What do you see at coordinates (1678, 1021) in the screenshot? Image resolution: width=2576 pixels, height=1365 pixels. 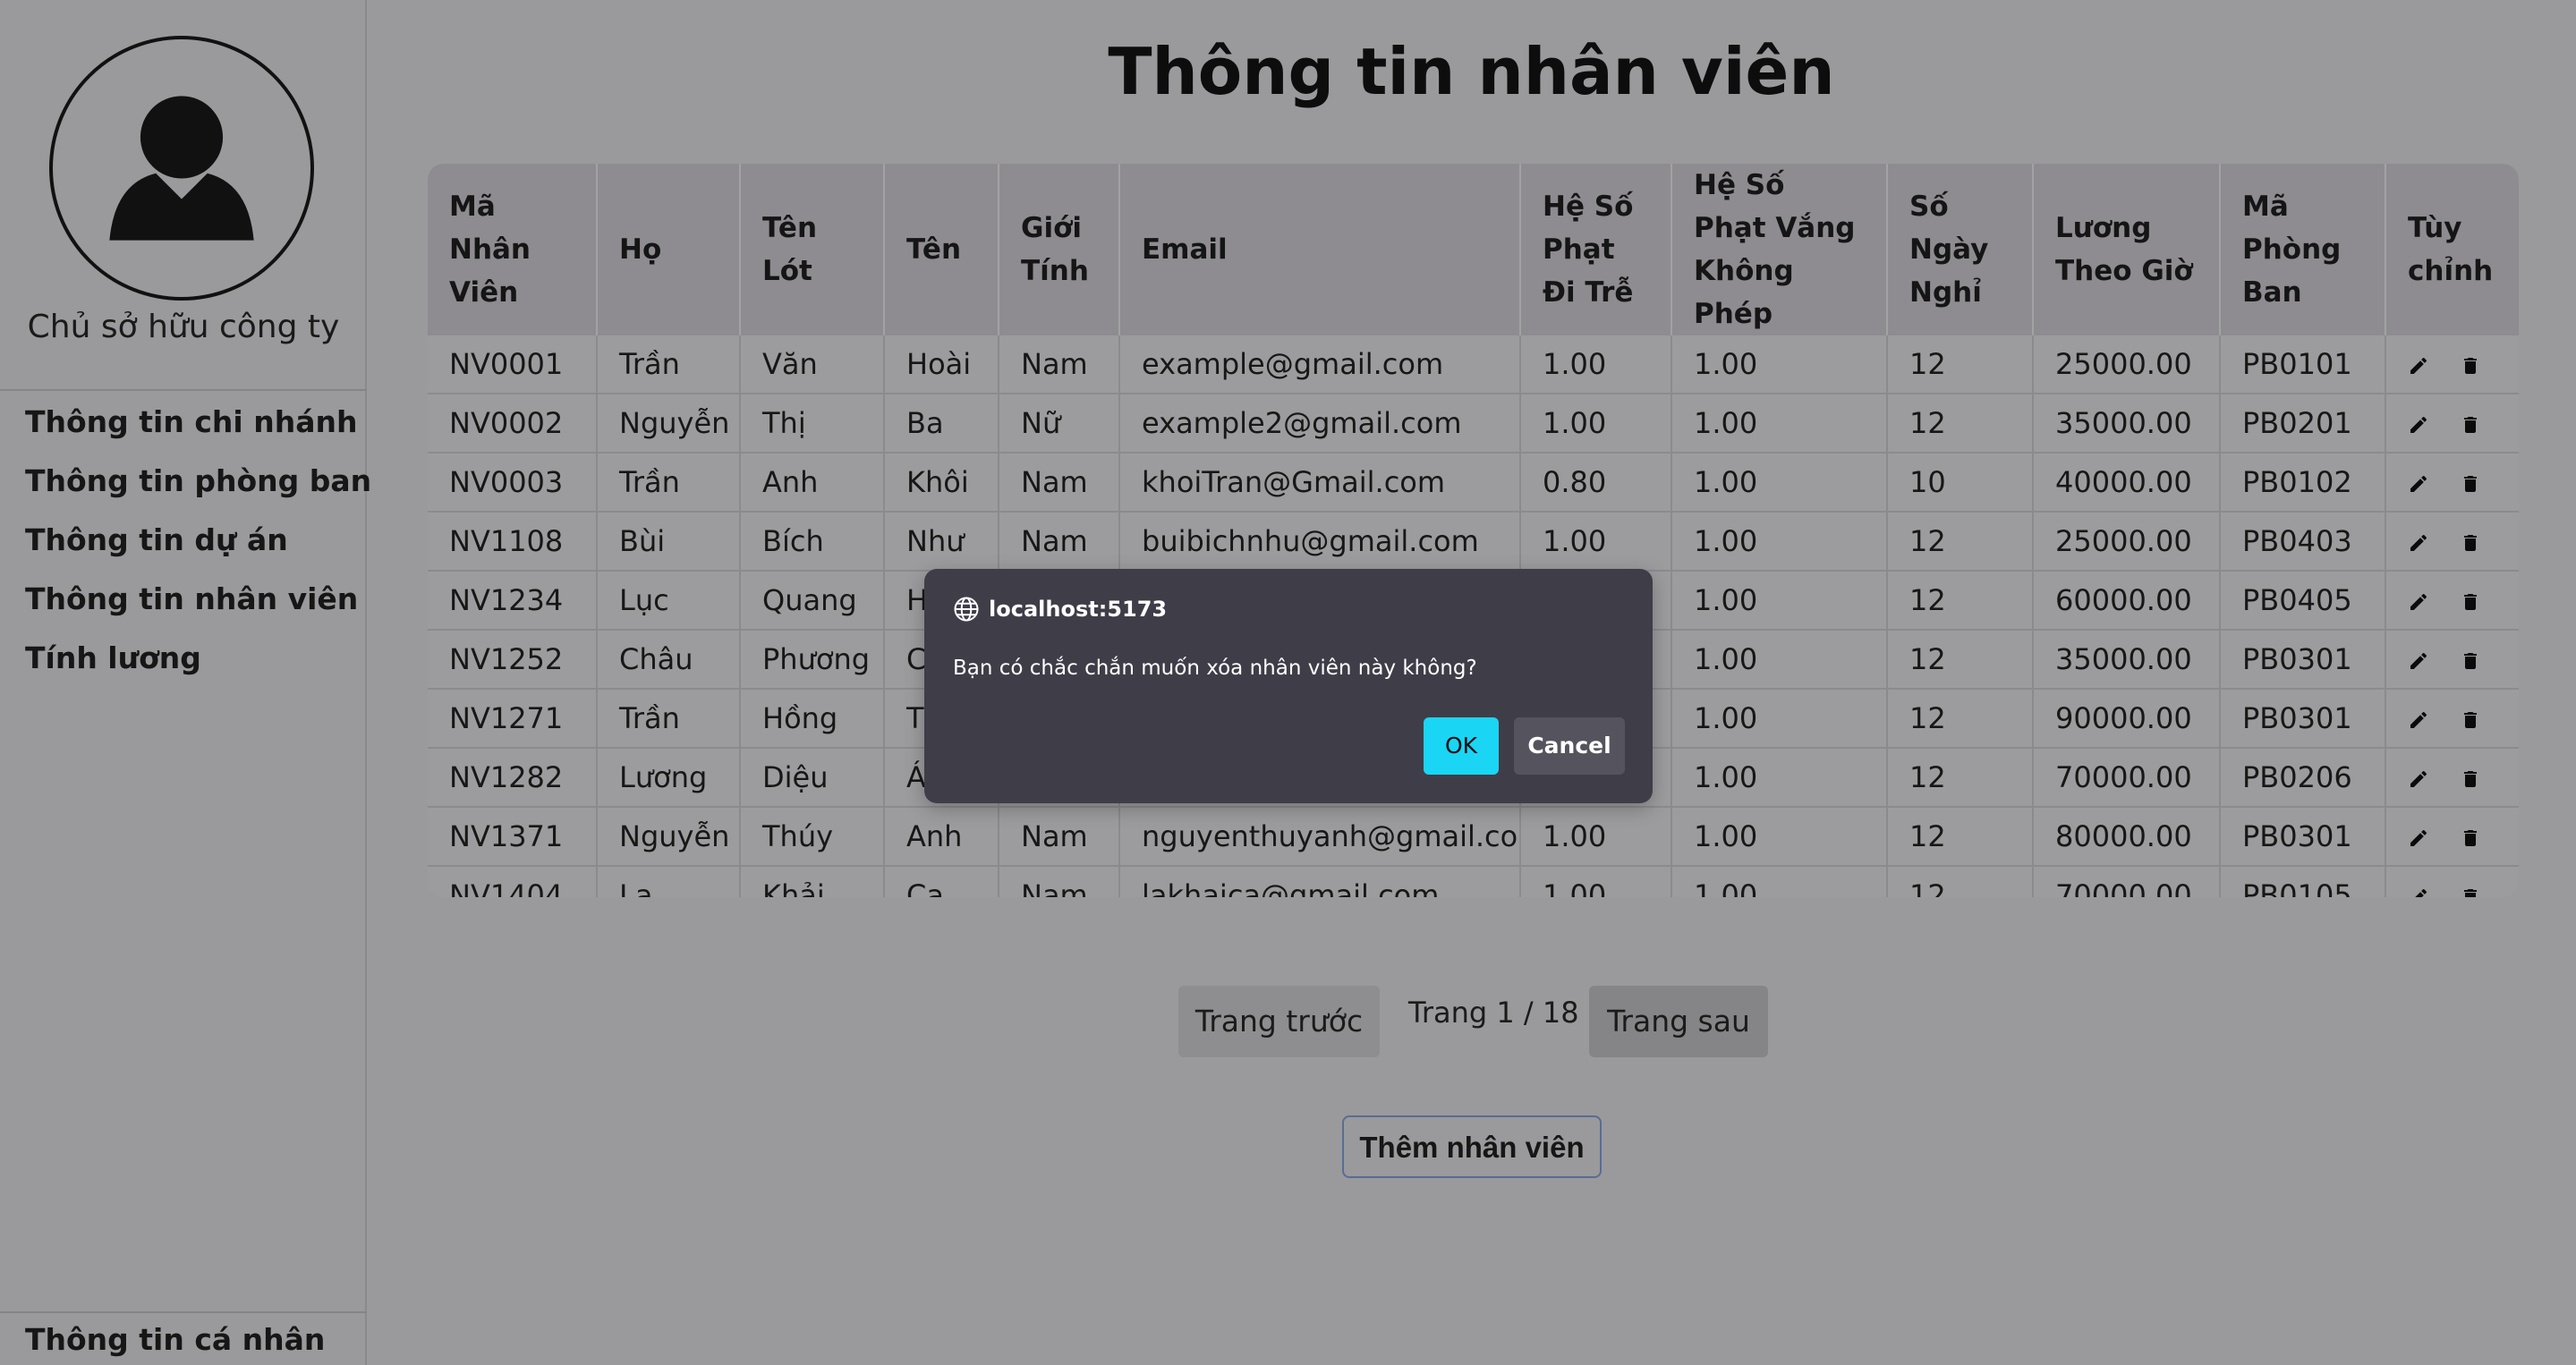 I see `next-page-button: Trang sau` at bounding box center [1678, 1021].